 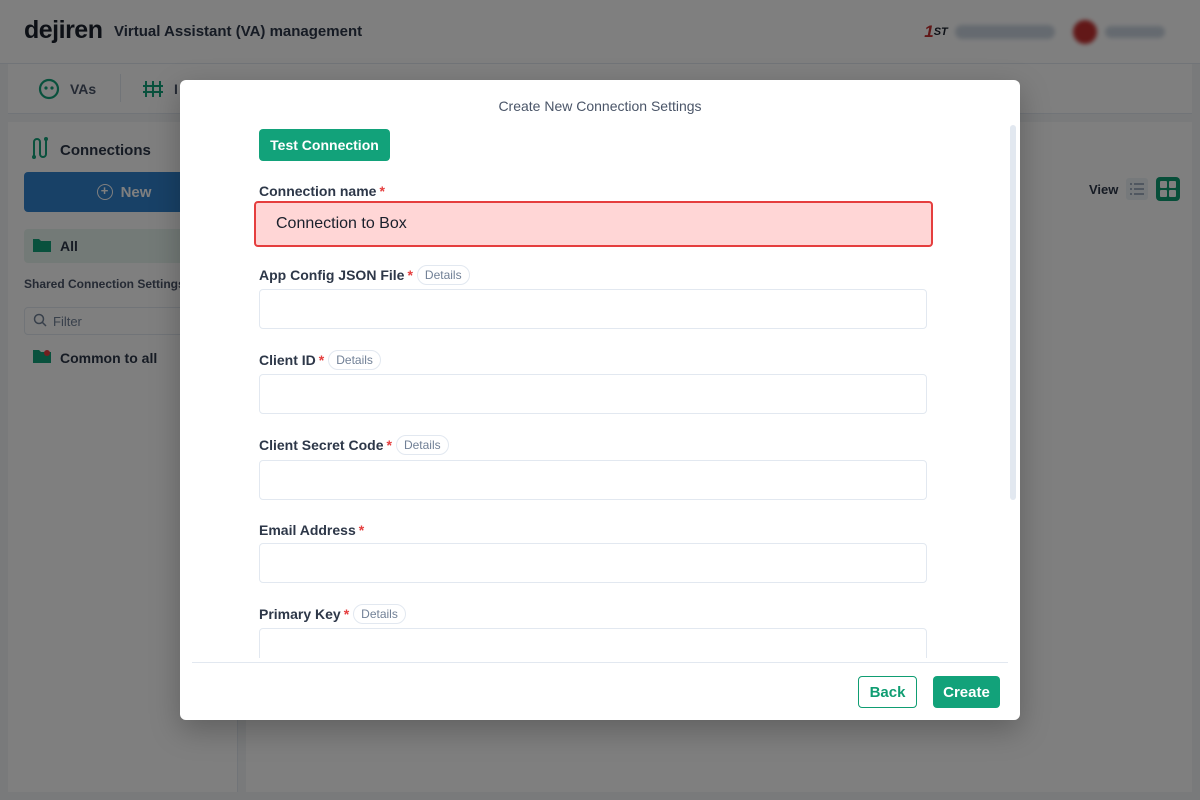 I want to click on modal-title: Create New Connection Settings, so click(x=600, y=106).